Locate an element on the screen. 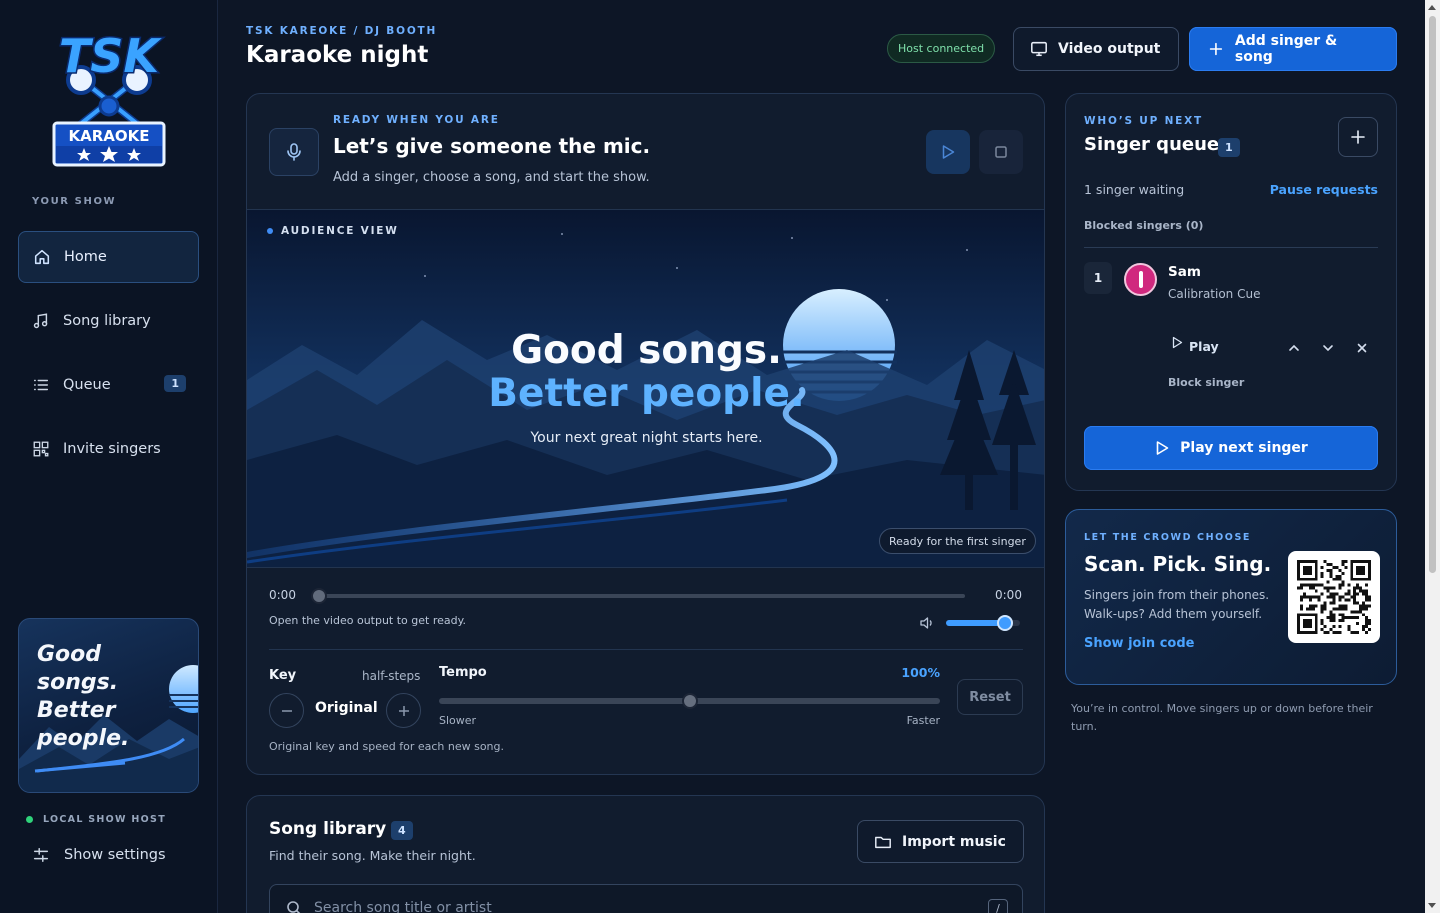 This screenshot has width=1440, height=913. stage-headline-line2: Better people. is located at coordinates (646, 393).